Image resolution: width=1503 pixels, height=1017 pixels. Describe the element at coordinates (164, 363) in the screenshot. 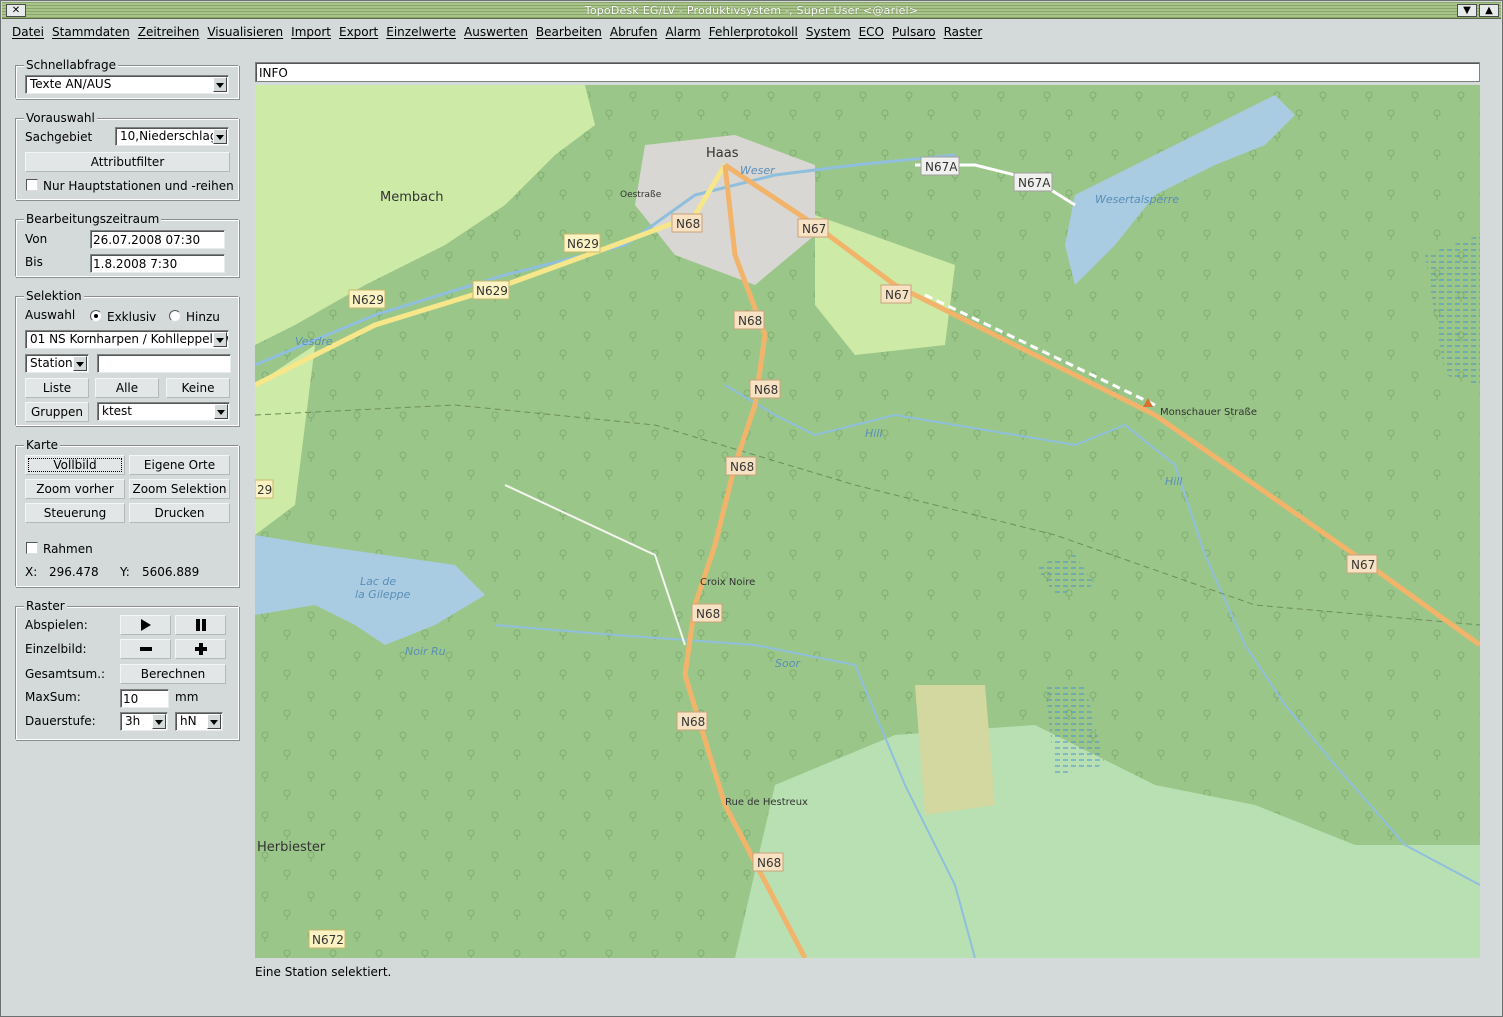

I see `station-filter-input` at that location.